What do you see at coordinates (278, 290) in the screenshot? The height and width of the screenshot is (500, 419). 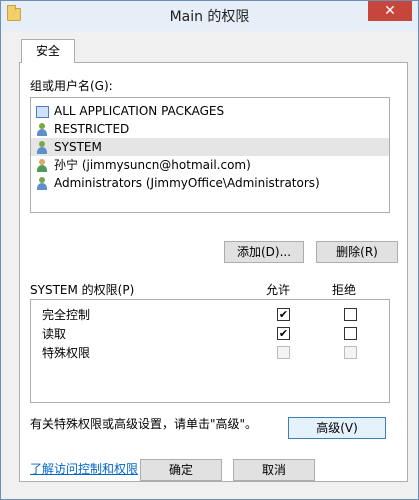 I see `allow-column-header: 允许` at bounding box center [278, 290].